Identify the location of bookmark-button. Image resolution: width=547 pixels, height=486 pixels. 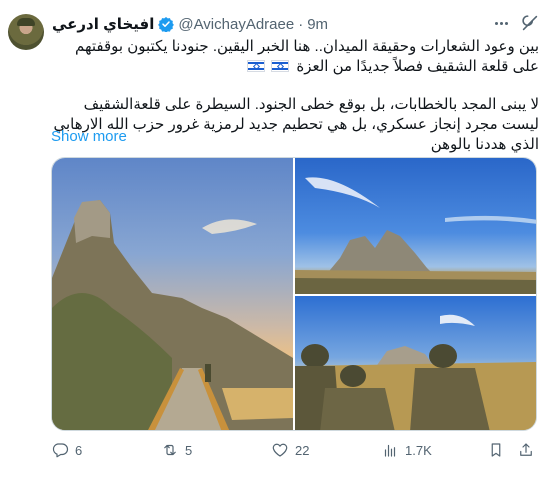
(496, 450).